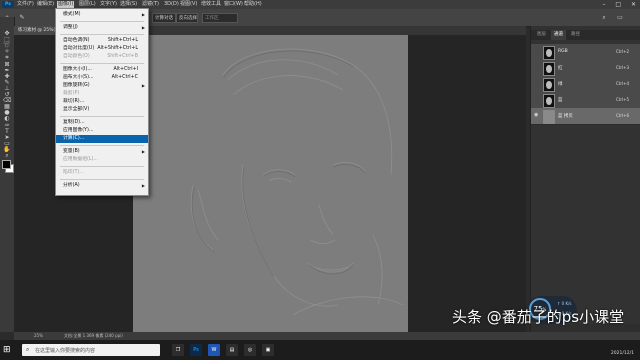  What do you see at coordinates (253, 4) in the screenshot?
I see `menu-11: 帮助(H)` at bounding box center [253, 4].